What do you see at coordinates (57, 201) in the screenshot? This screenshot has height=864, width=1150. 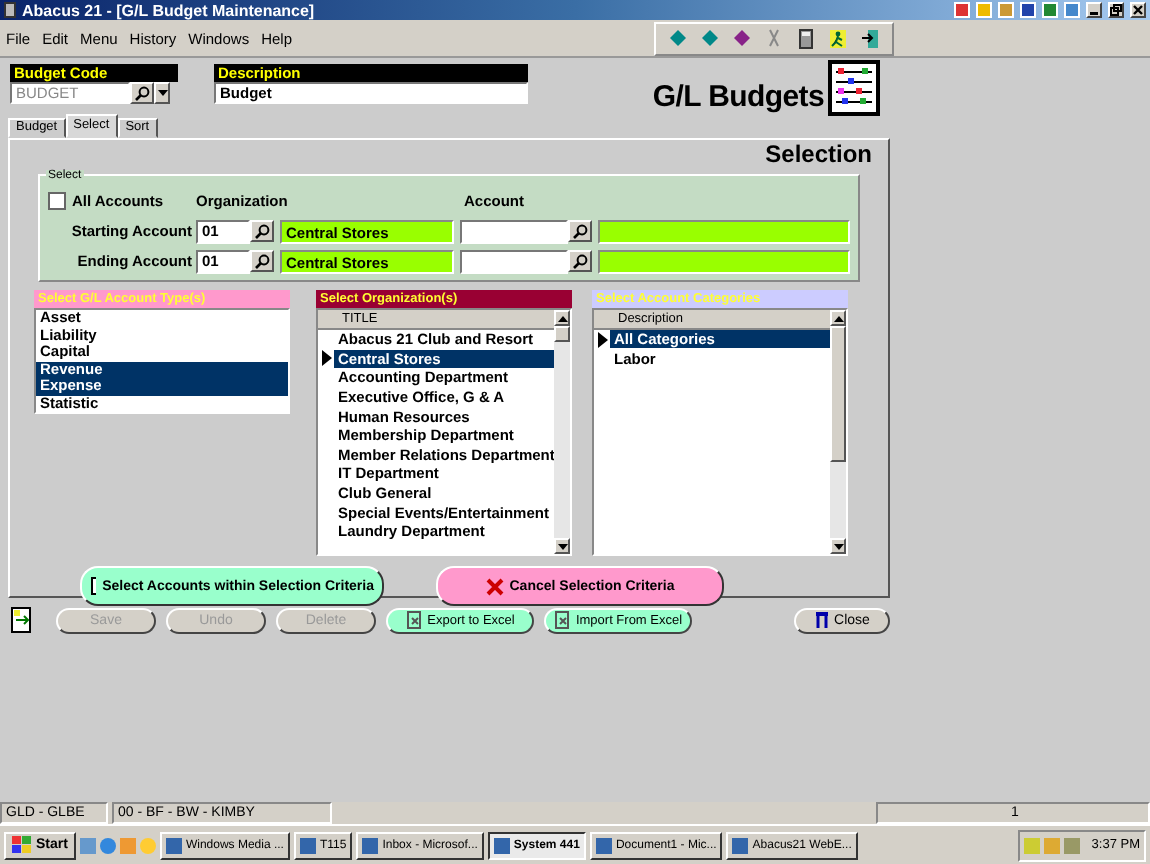 I see `checkbox` at bounding box center [57, 201].